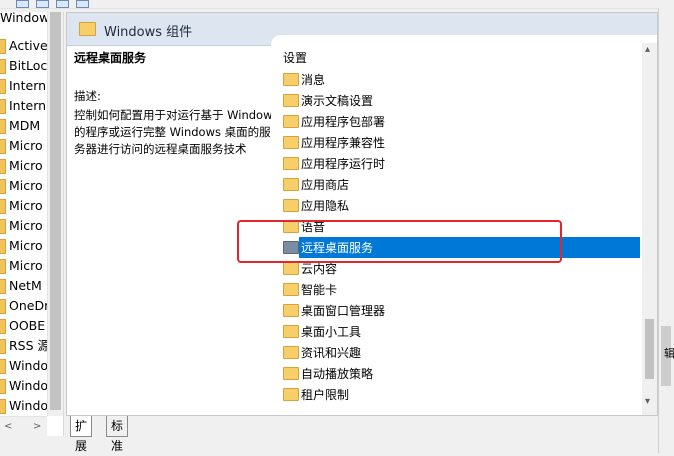 The width and height of the screenshot is (674, 456). Describe the element at coordinates (462, 142) in the screenshot. I see `list-item: 应用程序兼容性` at that location.